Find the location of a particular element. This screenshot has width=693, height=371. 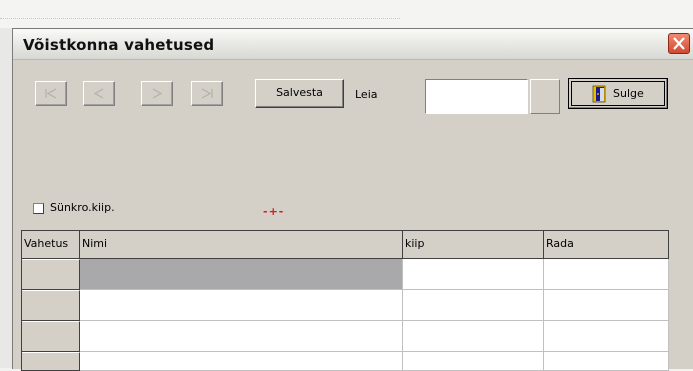

previous-record-button is located at coordinates (99, 93).